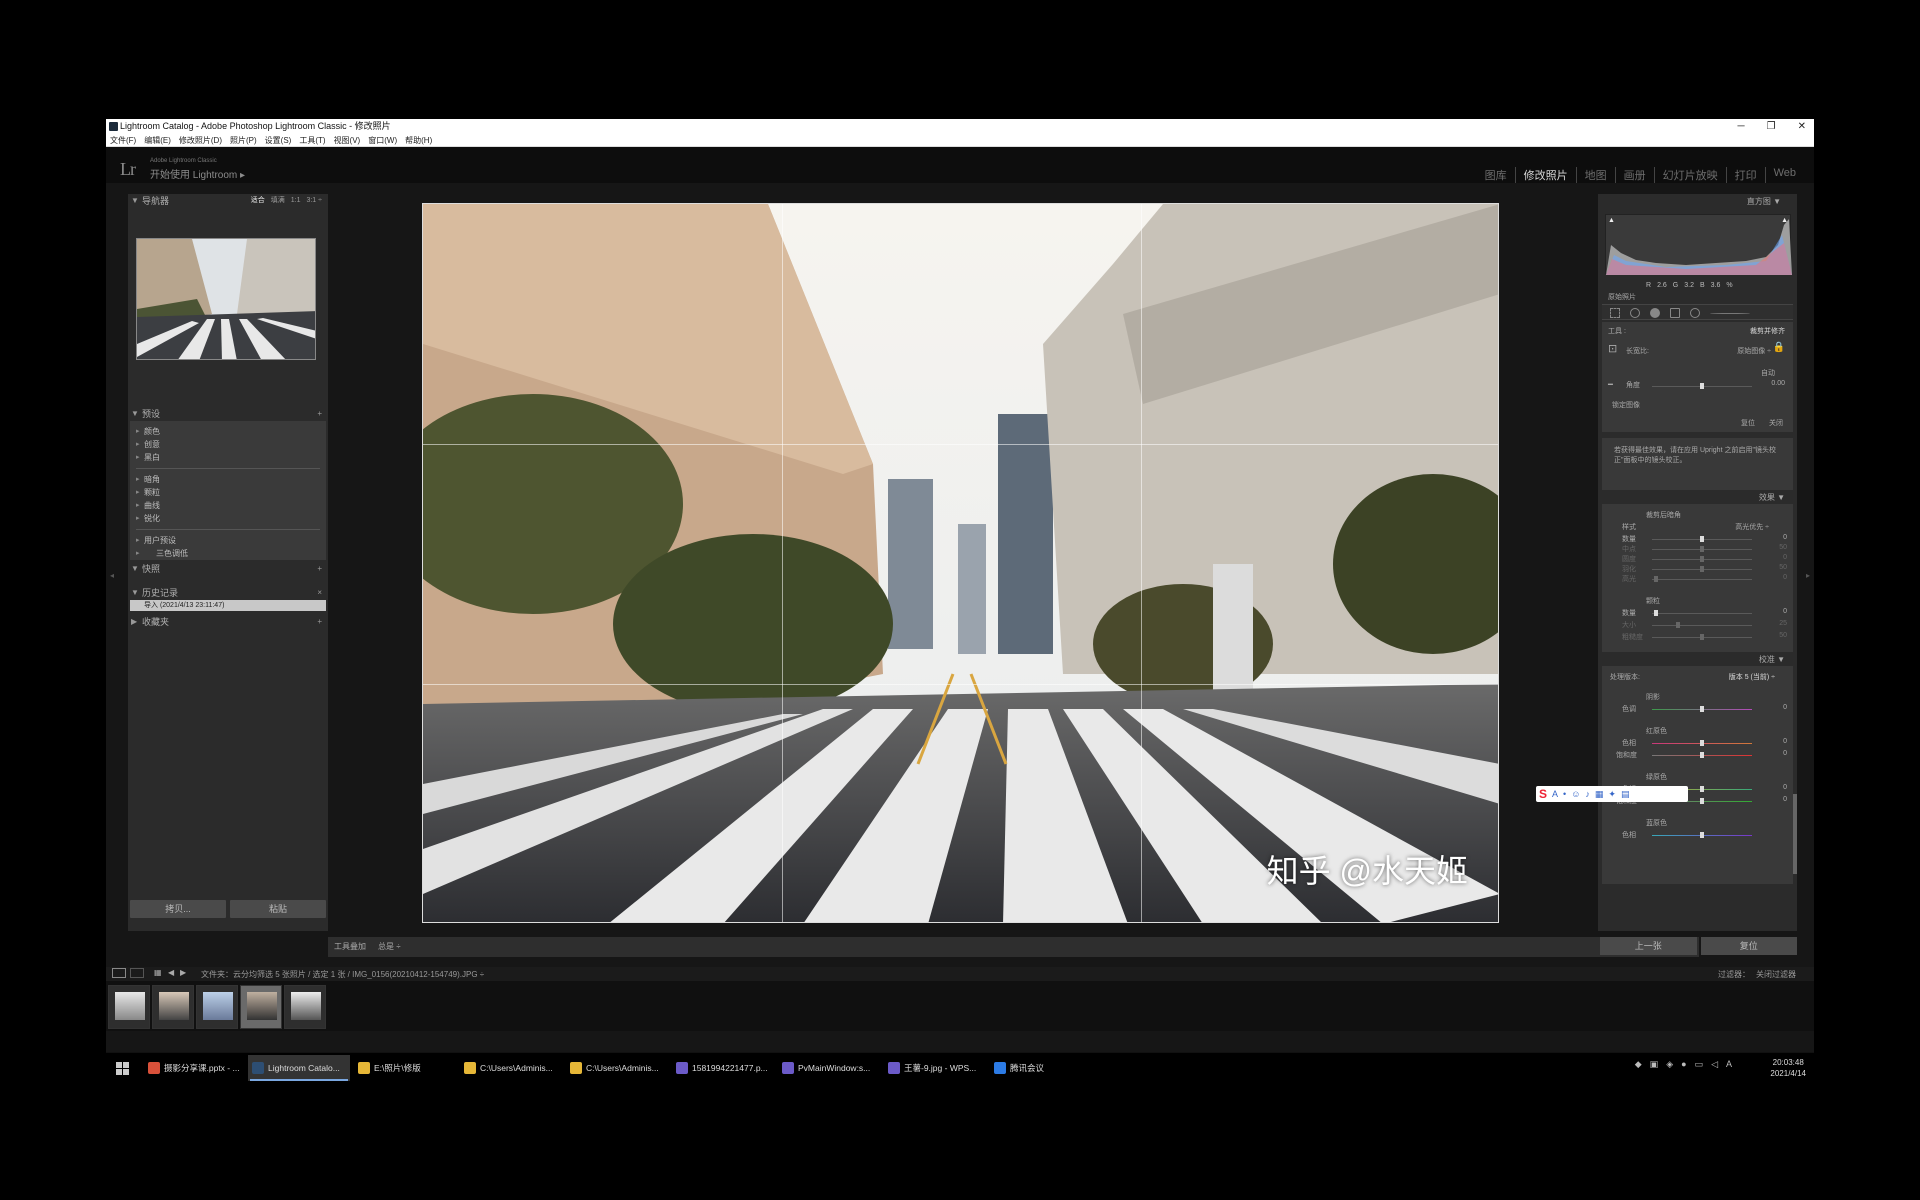 This screenshot has width=1920, height=1200. Describe the element at coordinates (1635, 313) in the screenshot. I see `spot-removal-icon` at that location.